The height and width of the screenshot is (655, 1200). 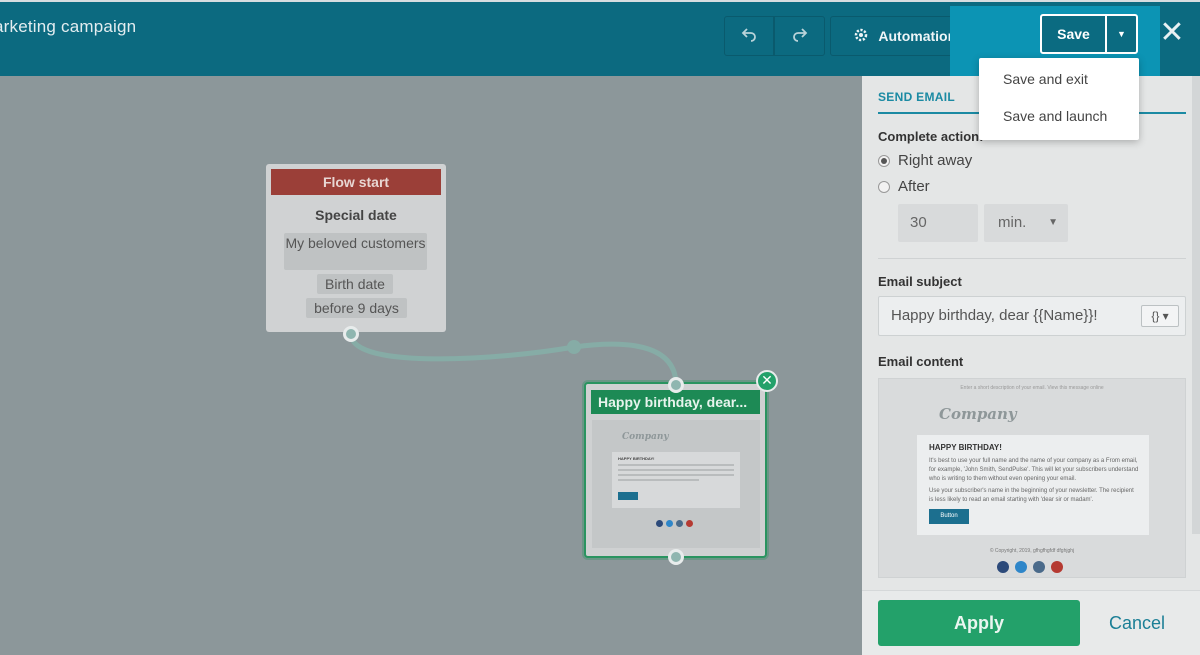 I want to click on undo-icon, so click(x=749, y=36).